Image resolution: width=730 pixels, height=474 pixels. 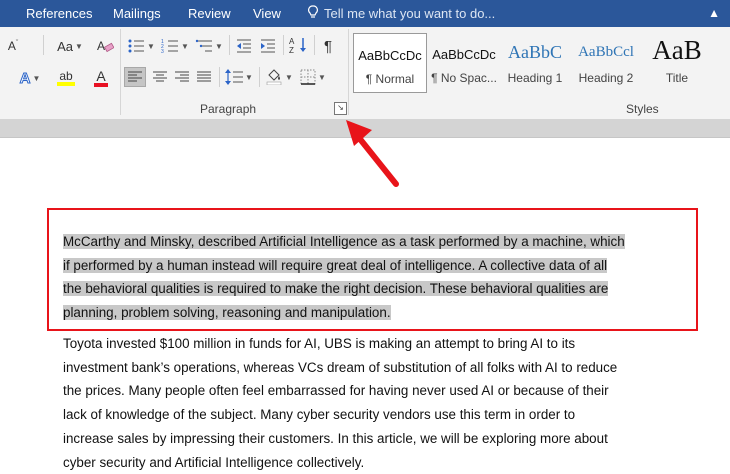 I want to click on sort-button: A Z, so click(x=299, y=45).